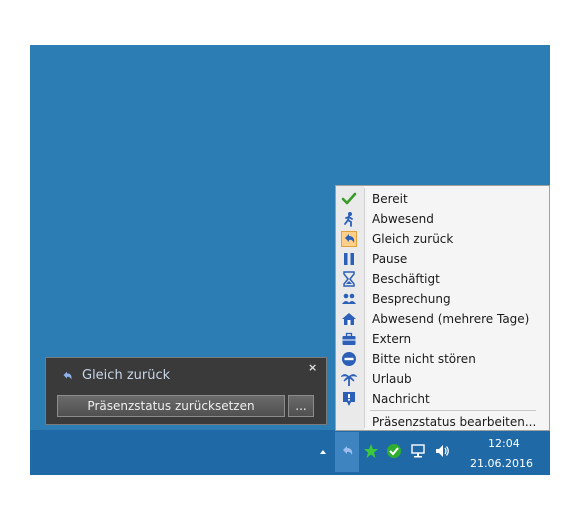 This screenshot has height=520, width=580. I want to click on menu-item-label: Besprechung, so click(411, 299).